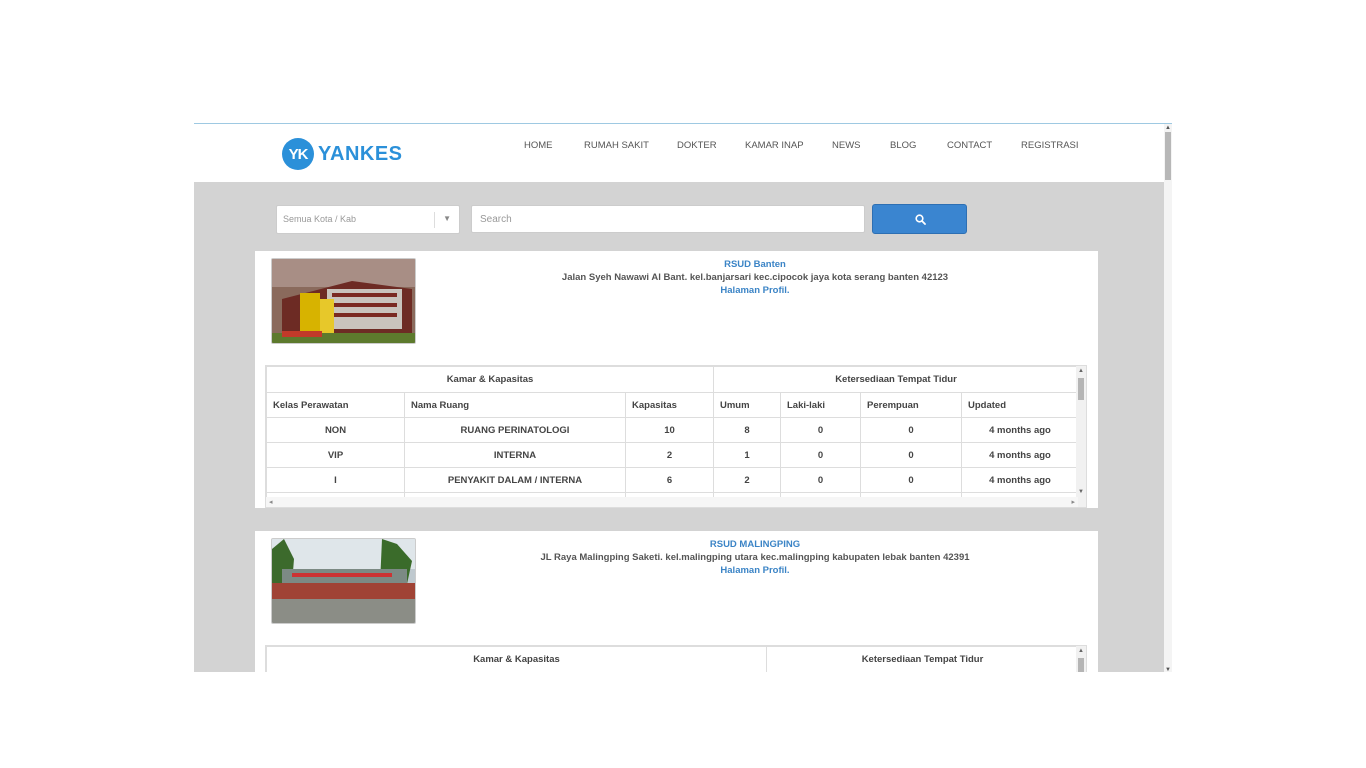  Describe the element at coordinates (755, 544) in the screenshot. I see `hospital-name: RSUD MALINGPING` at that location.